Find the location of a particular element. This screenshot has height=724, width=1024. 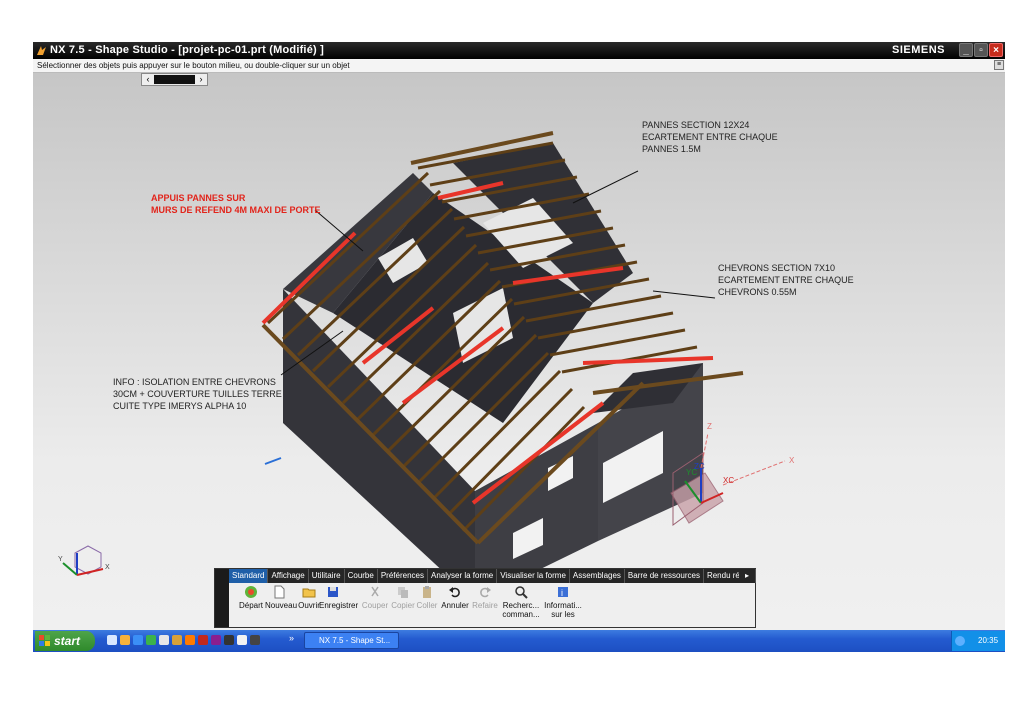

tool-label: Informati... sur les is located at coordinates (563, 610).